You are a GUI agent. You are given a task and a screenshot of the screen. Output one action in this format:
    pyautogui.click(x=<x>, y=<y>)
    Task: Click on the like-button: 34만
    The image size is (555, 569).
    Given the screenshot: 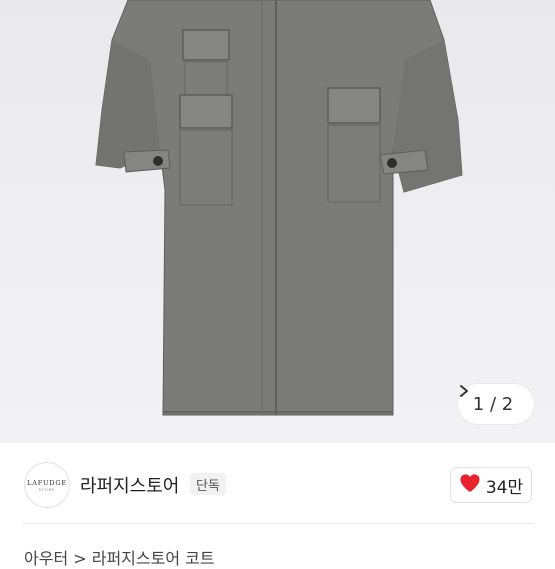 What is the action you would take?
    pyautogui.click(x=491, y=485)
    